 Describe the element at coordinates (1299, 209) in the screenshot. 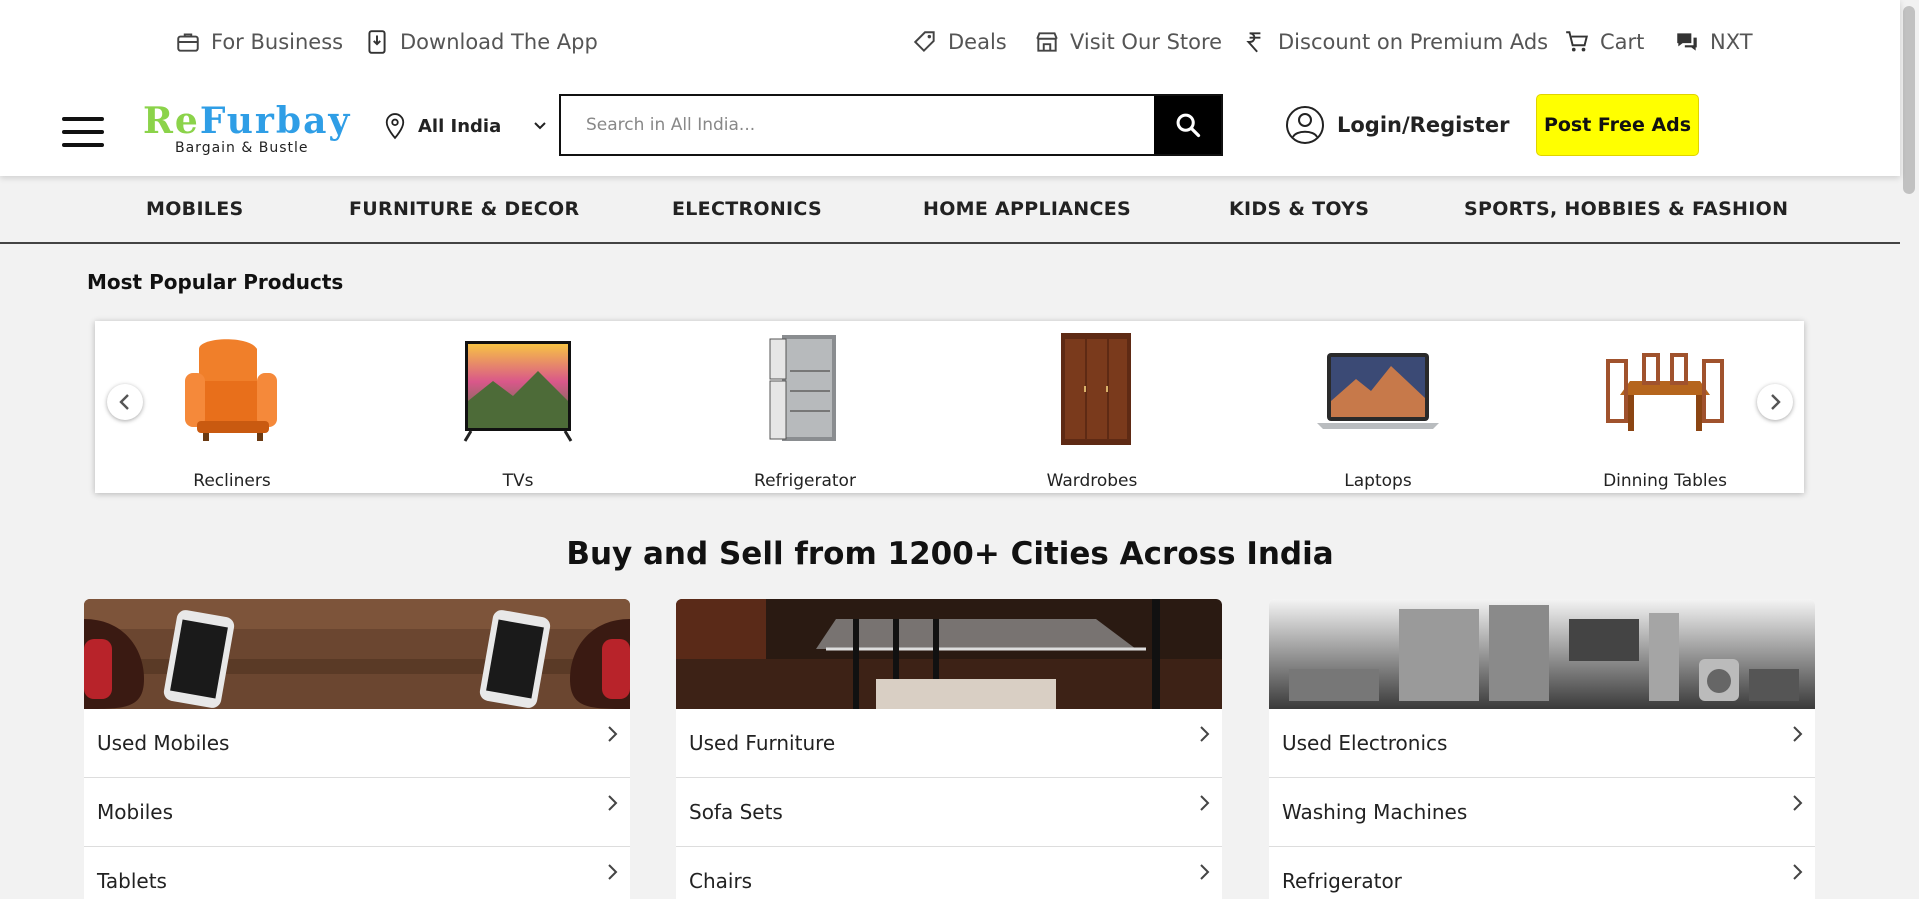

I see `nav-kids-toys: KIDS & TOYS` at that location.